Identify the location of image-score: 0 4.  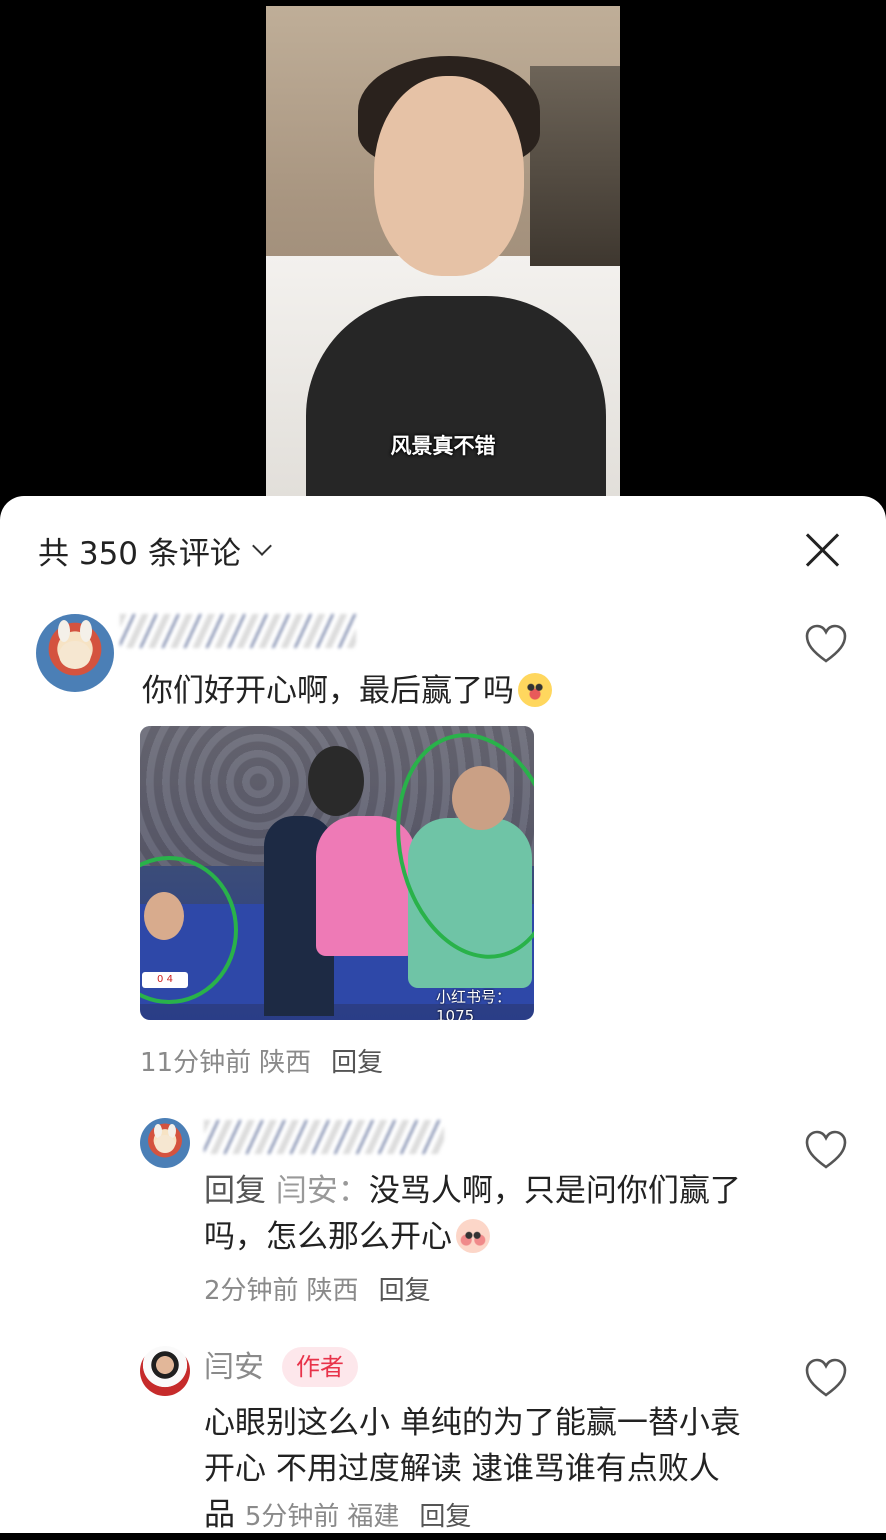
(165, 980).